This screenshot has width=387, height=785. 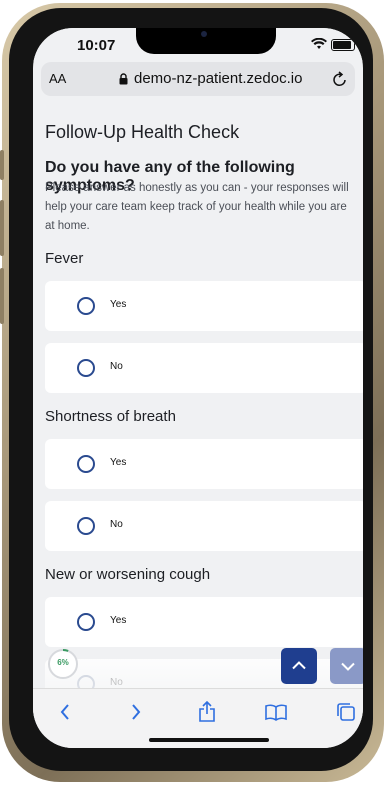 I want to click on progress-label: 6%, so click(x=63, y=662).